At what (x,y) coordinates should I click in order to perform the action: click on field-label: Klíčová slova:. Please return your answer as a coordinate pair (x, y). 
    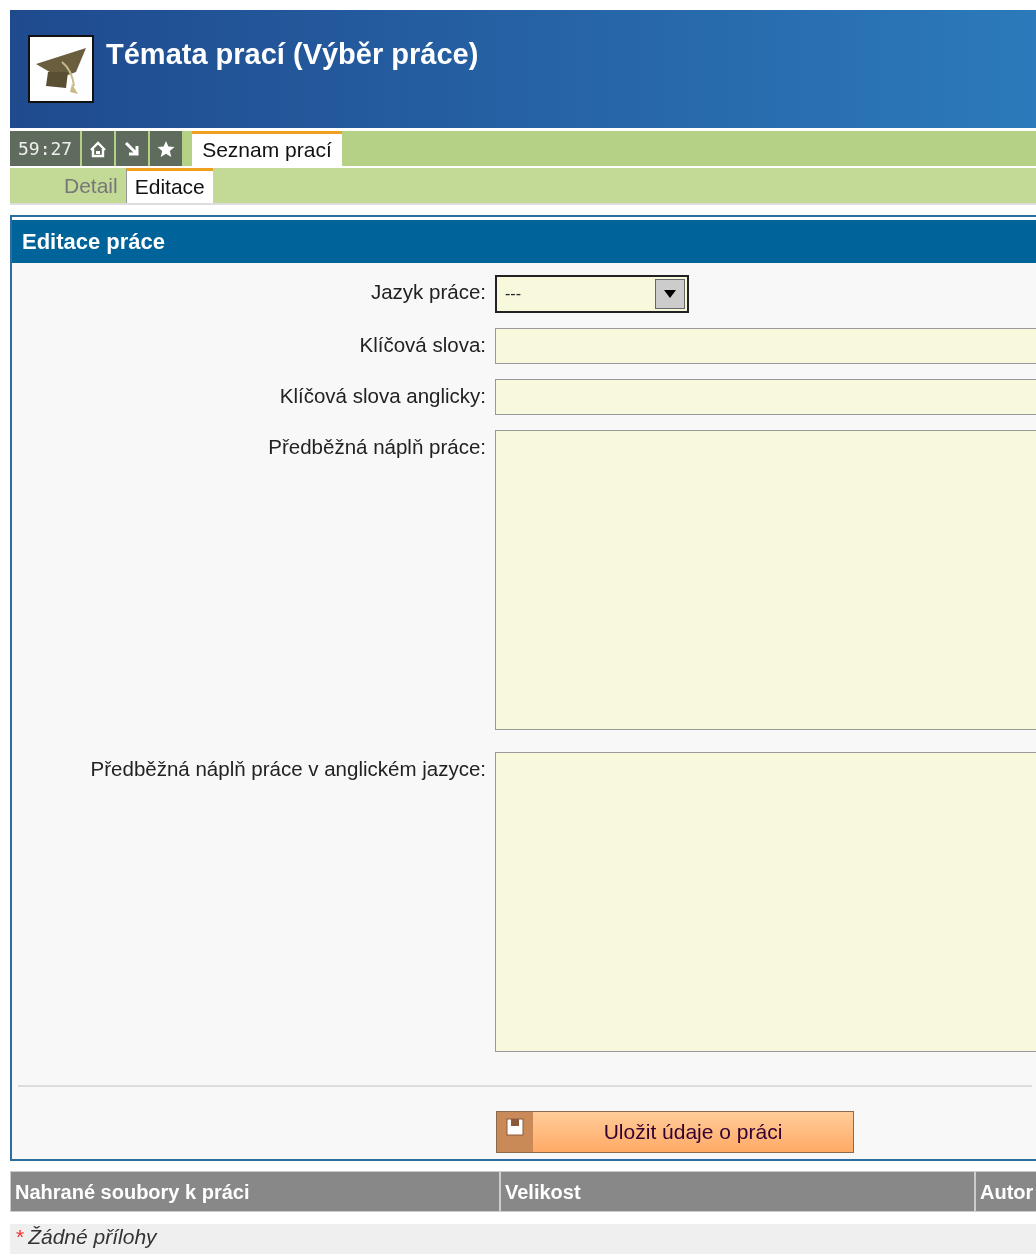
    Looking at the image, I should click on (422, 345).